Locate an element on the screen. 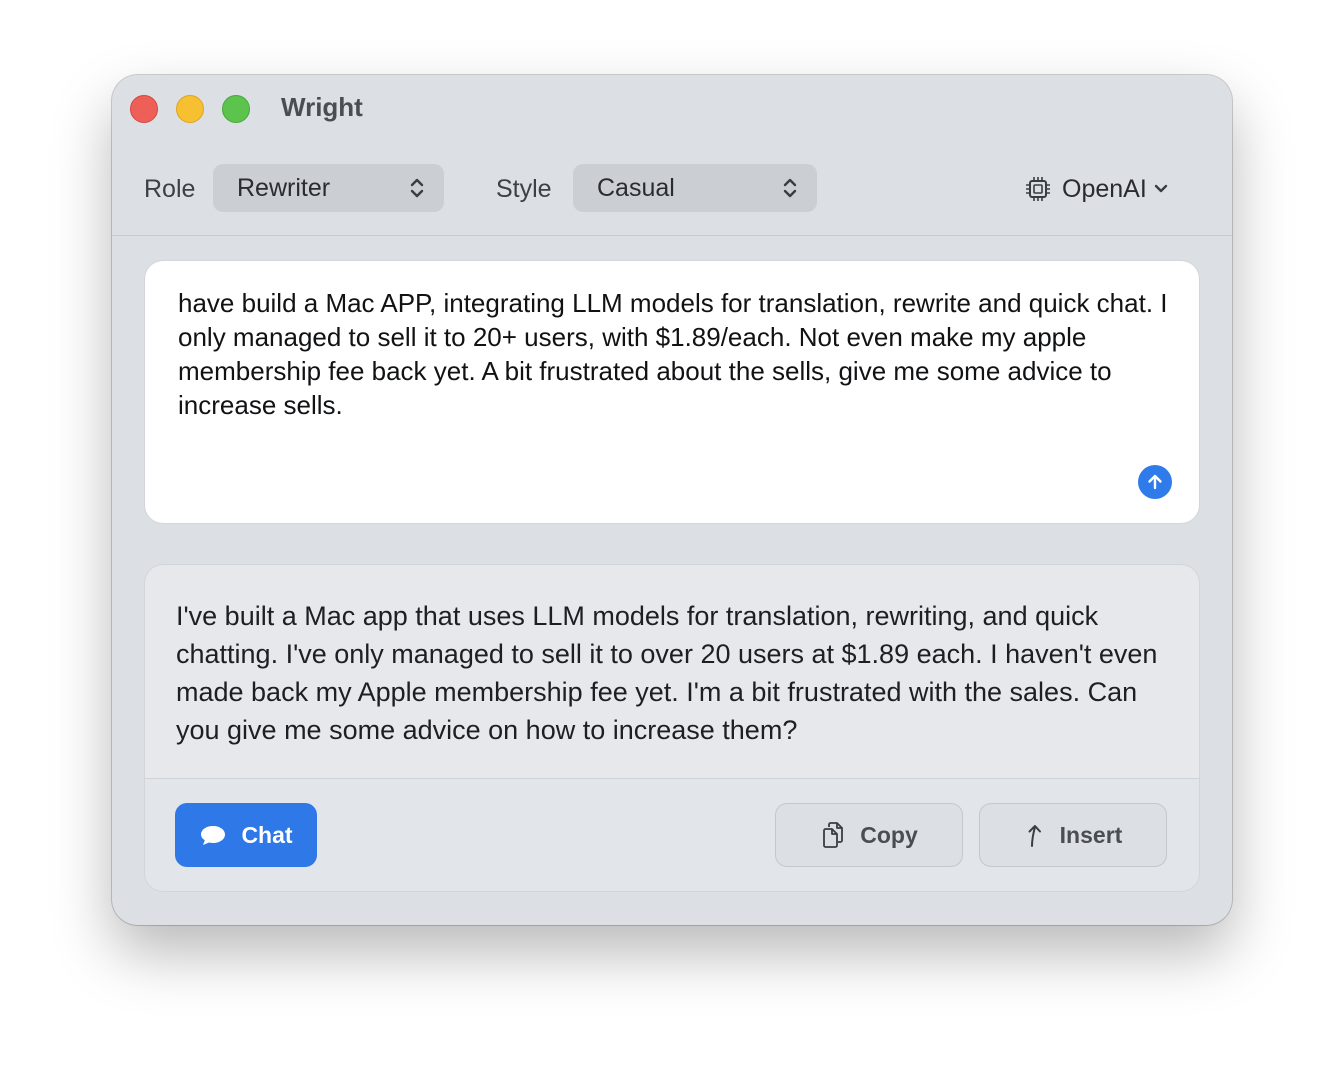 The image size is (1344, 1074). style-label: Style is located at coordinates (524, 189).